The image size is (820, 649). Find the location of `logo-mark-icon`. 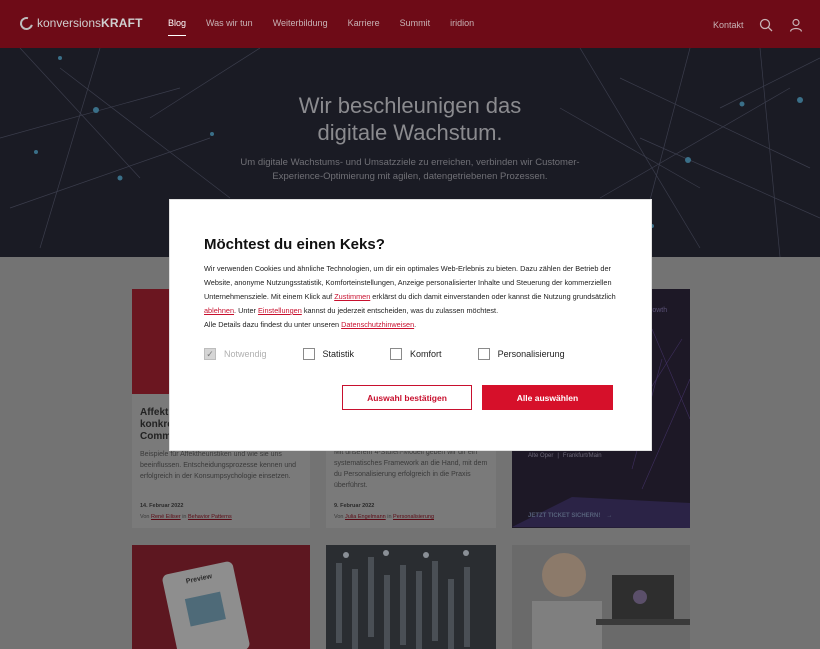

logo-mark-icon is located at coordinates (26, 23).